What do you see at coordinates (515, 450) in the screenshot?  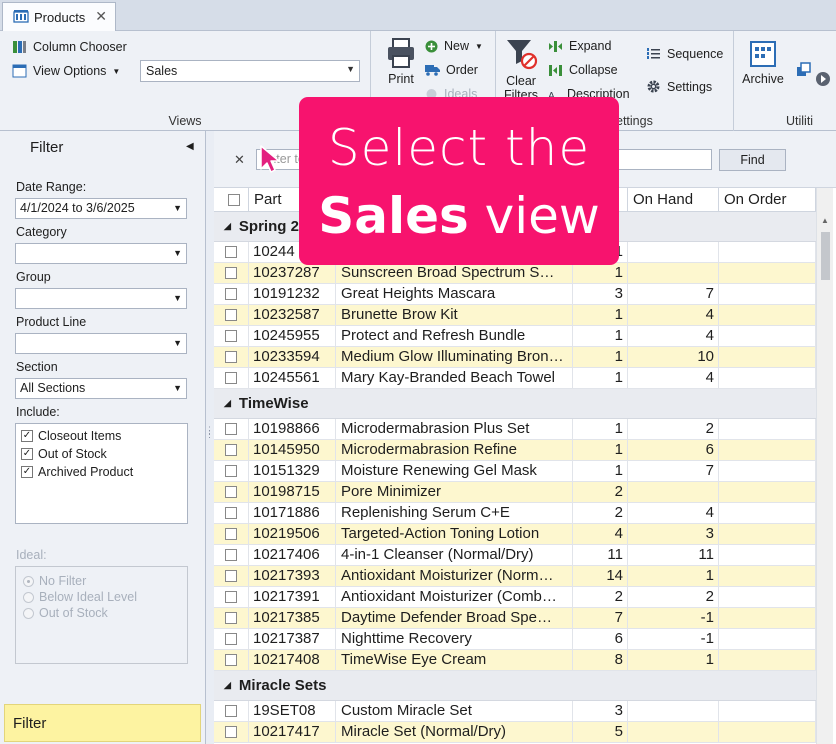 I see `table-row: 10145950 Microdermabrasion Refine 1 6` at bounding box center [515, 450].